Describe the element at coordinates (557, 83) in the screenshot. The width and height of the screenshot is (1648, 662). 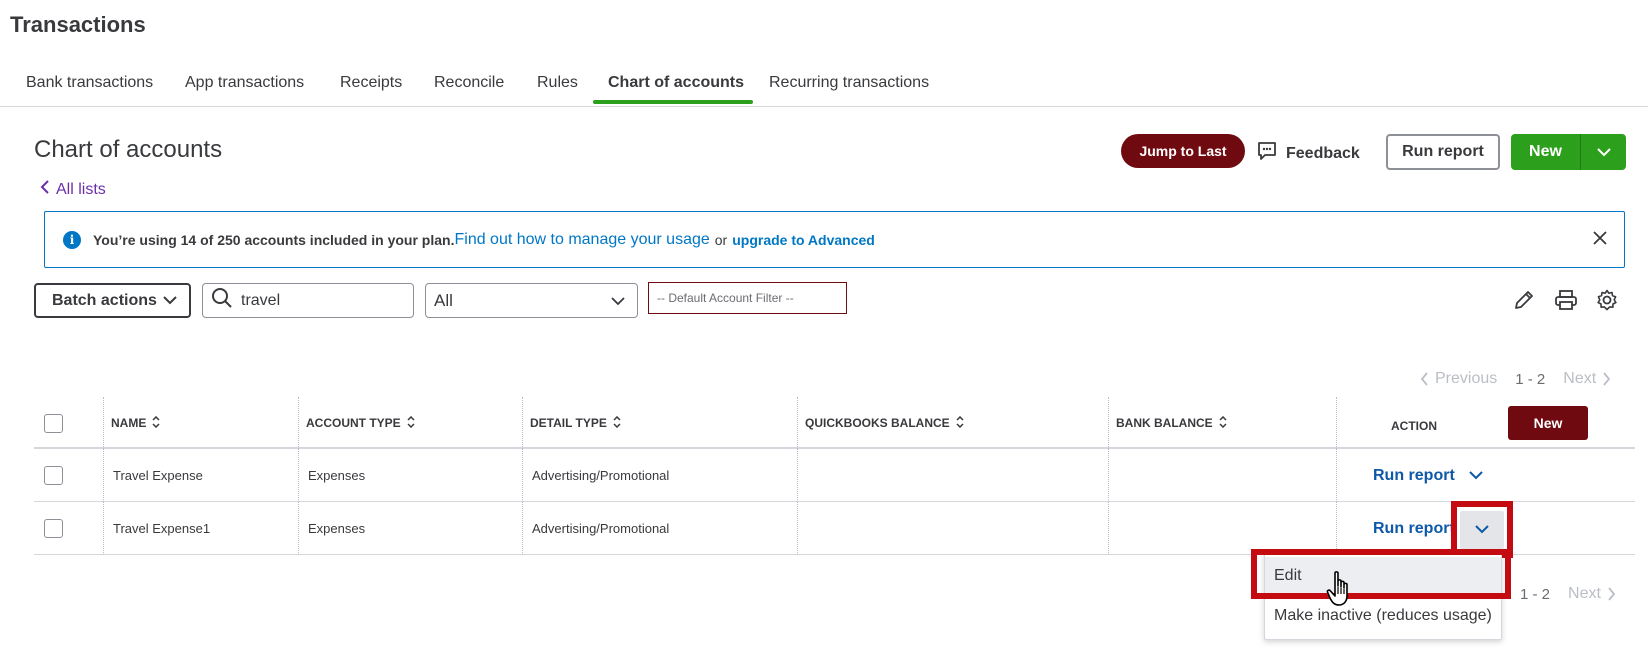
I see `tab-rules: Rules` at that location.